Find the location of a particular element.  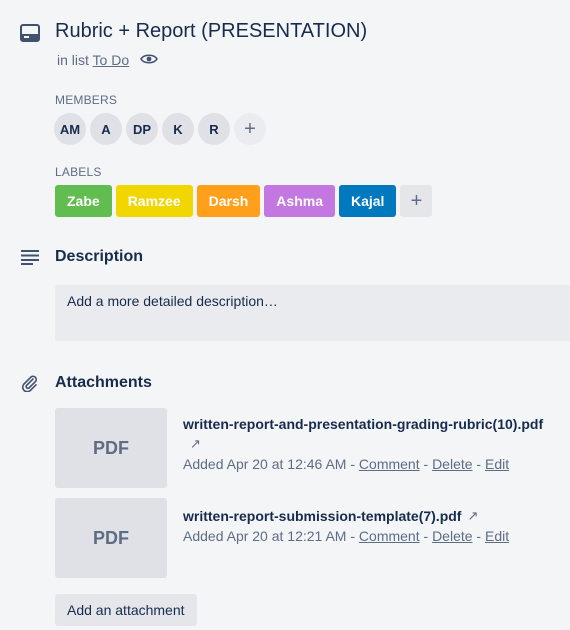

label-chip: Ramzee is located at coordinates (154, 201).